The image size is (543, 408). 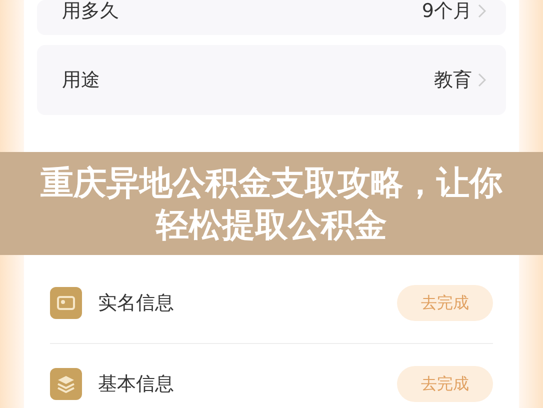 What do you see at coordinates (271, 17) in the screenshot?
I see `setting-row: 用多久 9个月` at bounding box center [271, 17].